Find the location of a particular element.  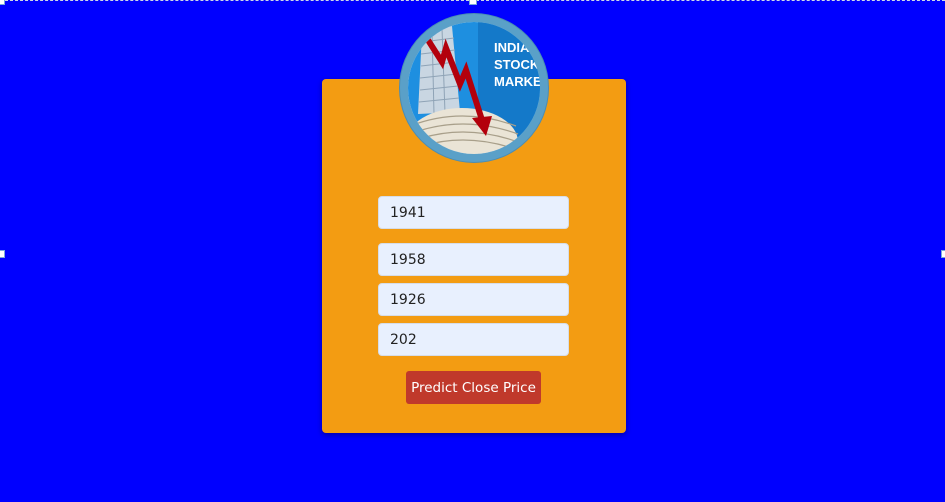

logo-graphic: INDIA STOCK MARKET is located at coordinates (474, 88).